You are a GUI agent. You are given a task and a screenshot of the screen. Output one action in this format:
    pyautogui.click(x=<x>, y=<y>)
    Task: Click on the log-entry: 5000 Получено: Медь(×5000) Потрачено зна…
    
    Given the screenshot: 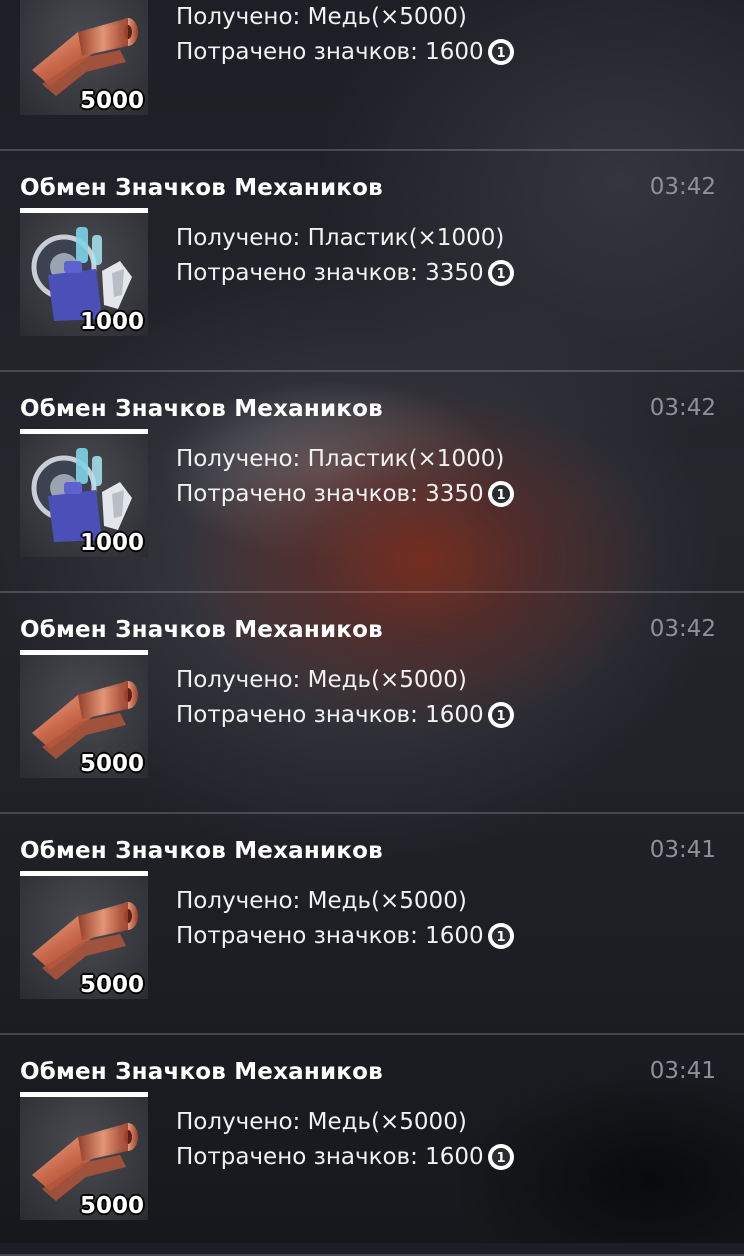 What is the action you would take?
    pyautogui.click(x=372, y=75)
    